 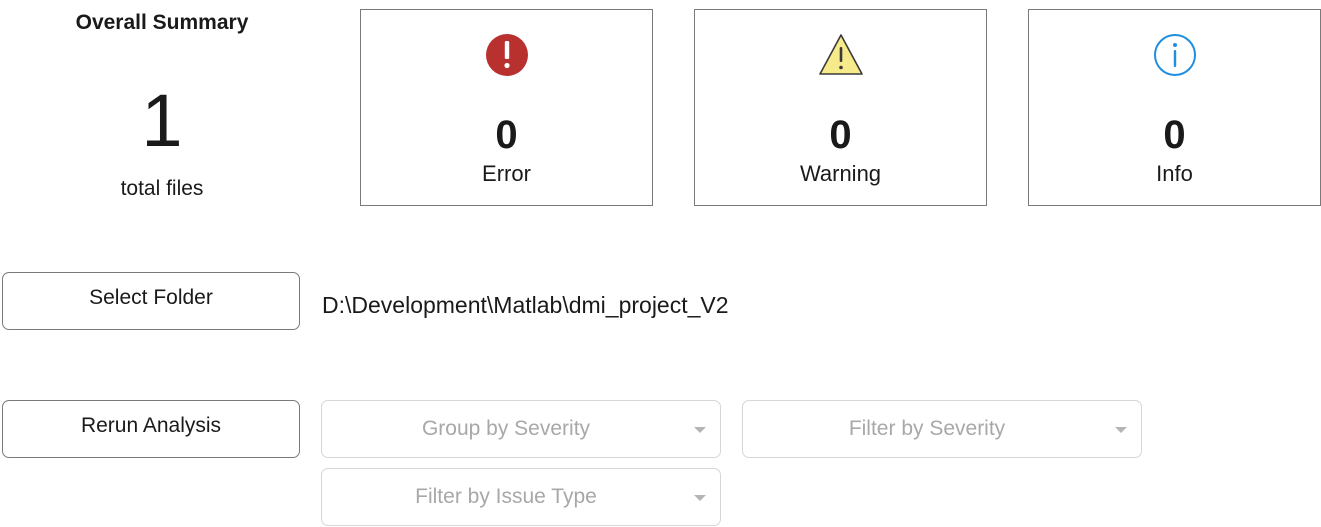 What do you see at coordinates (506, 135) in the screenshot?
I see `error-count: 0` at bounding box center [506, 135].